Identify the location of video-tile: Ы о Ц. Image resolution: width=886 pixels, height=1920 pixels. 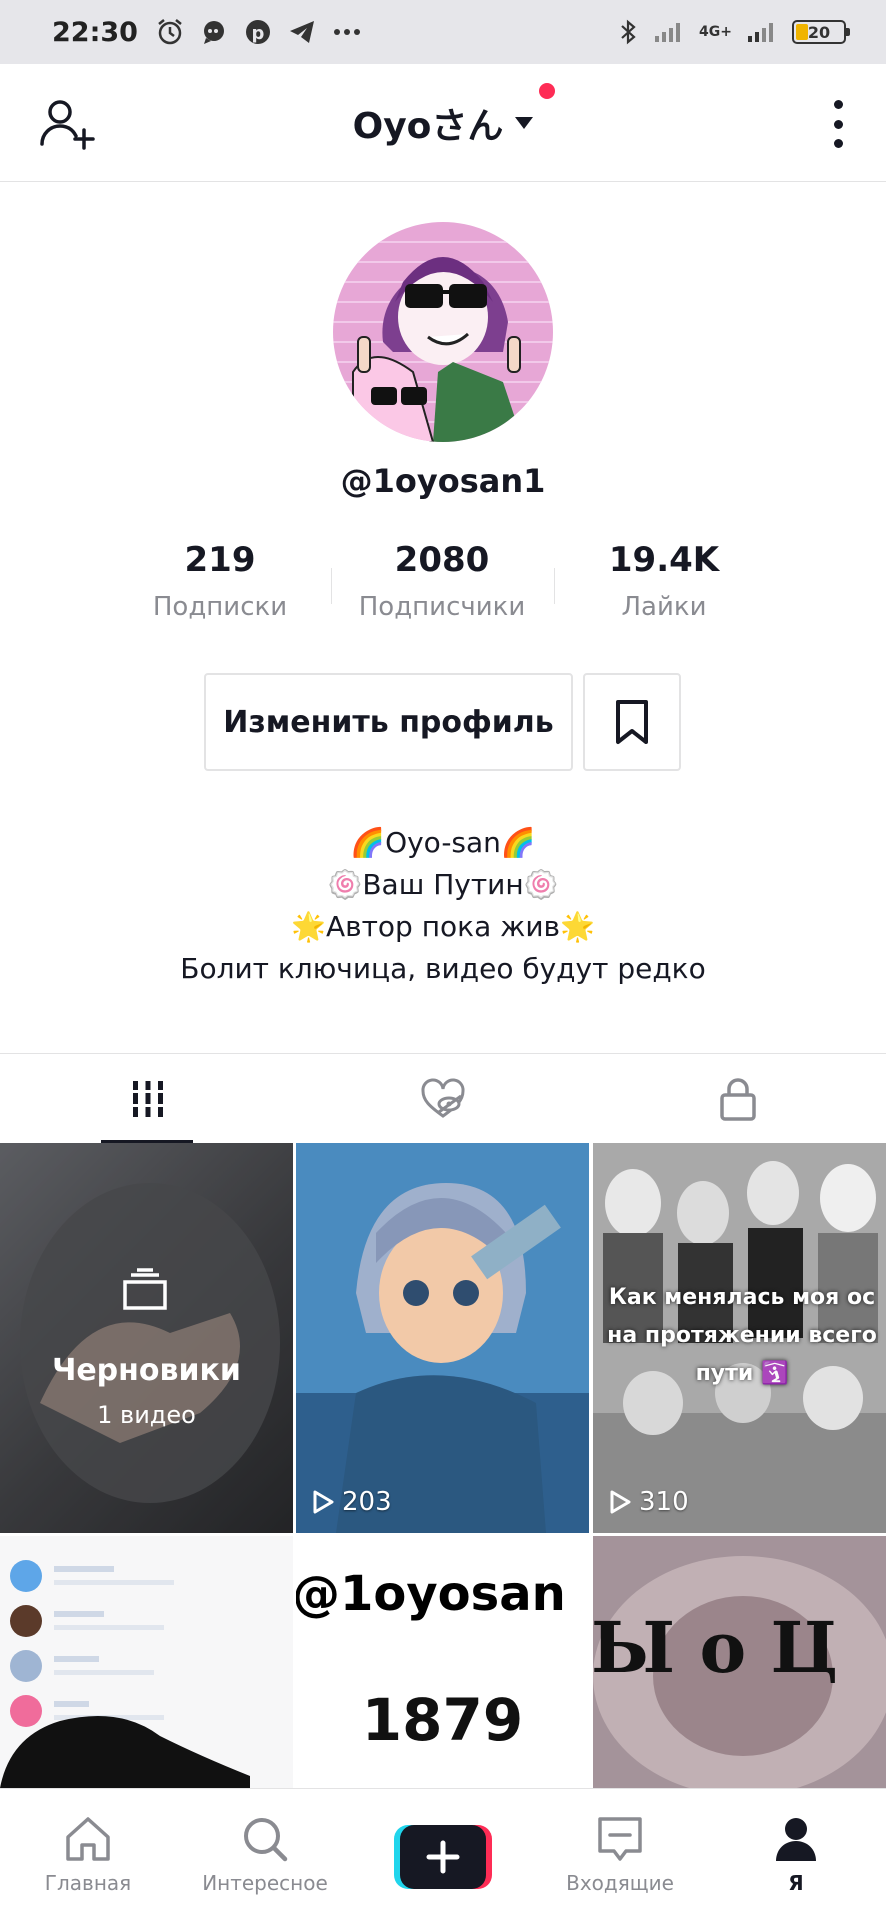
(739, 1662).